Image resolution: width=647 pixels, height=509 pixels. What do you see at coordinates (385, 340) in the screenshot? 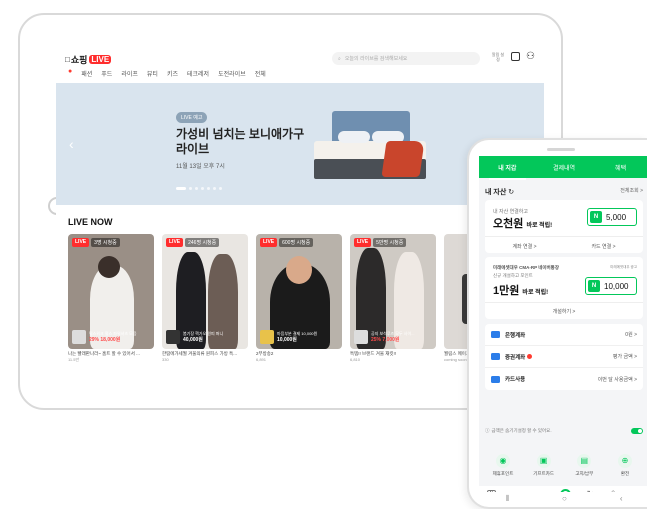
I see `product-price: 25% 7,000원` at bounding box center [385, 340].